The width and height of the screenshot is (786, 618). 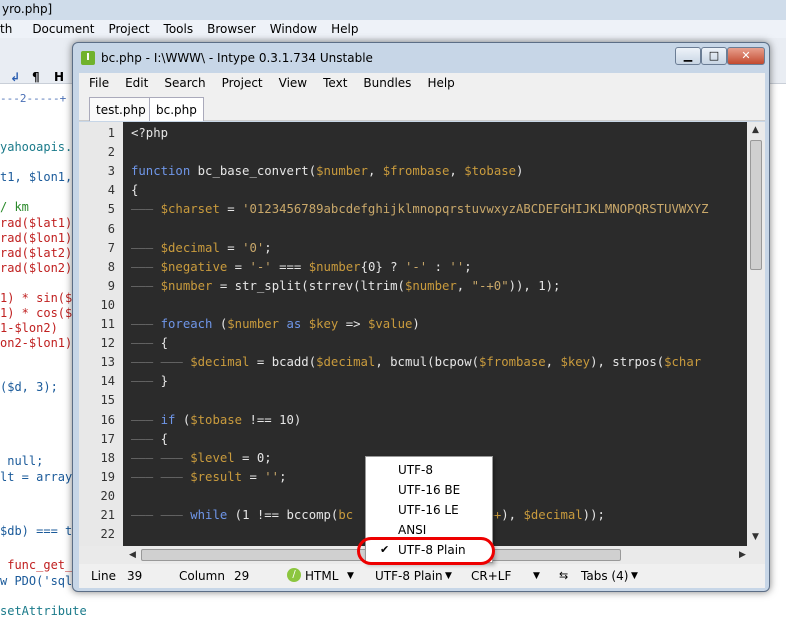 I want to click on background-code-line: func_get_, so click(x=36, y=565).